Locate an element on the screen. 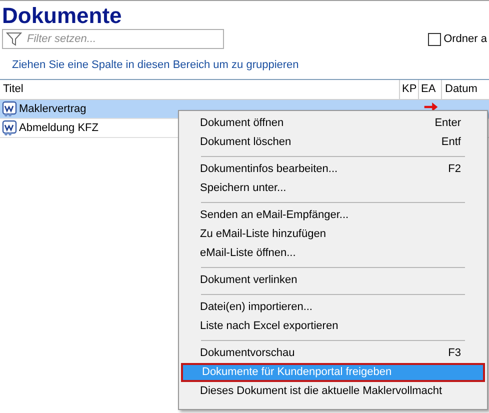 Image resolution: width=489 pixels, height=413 pixels. menu-item: Dokument verlinken is located at coordinates (333, 280).